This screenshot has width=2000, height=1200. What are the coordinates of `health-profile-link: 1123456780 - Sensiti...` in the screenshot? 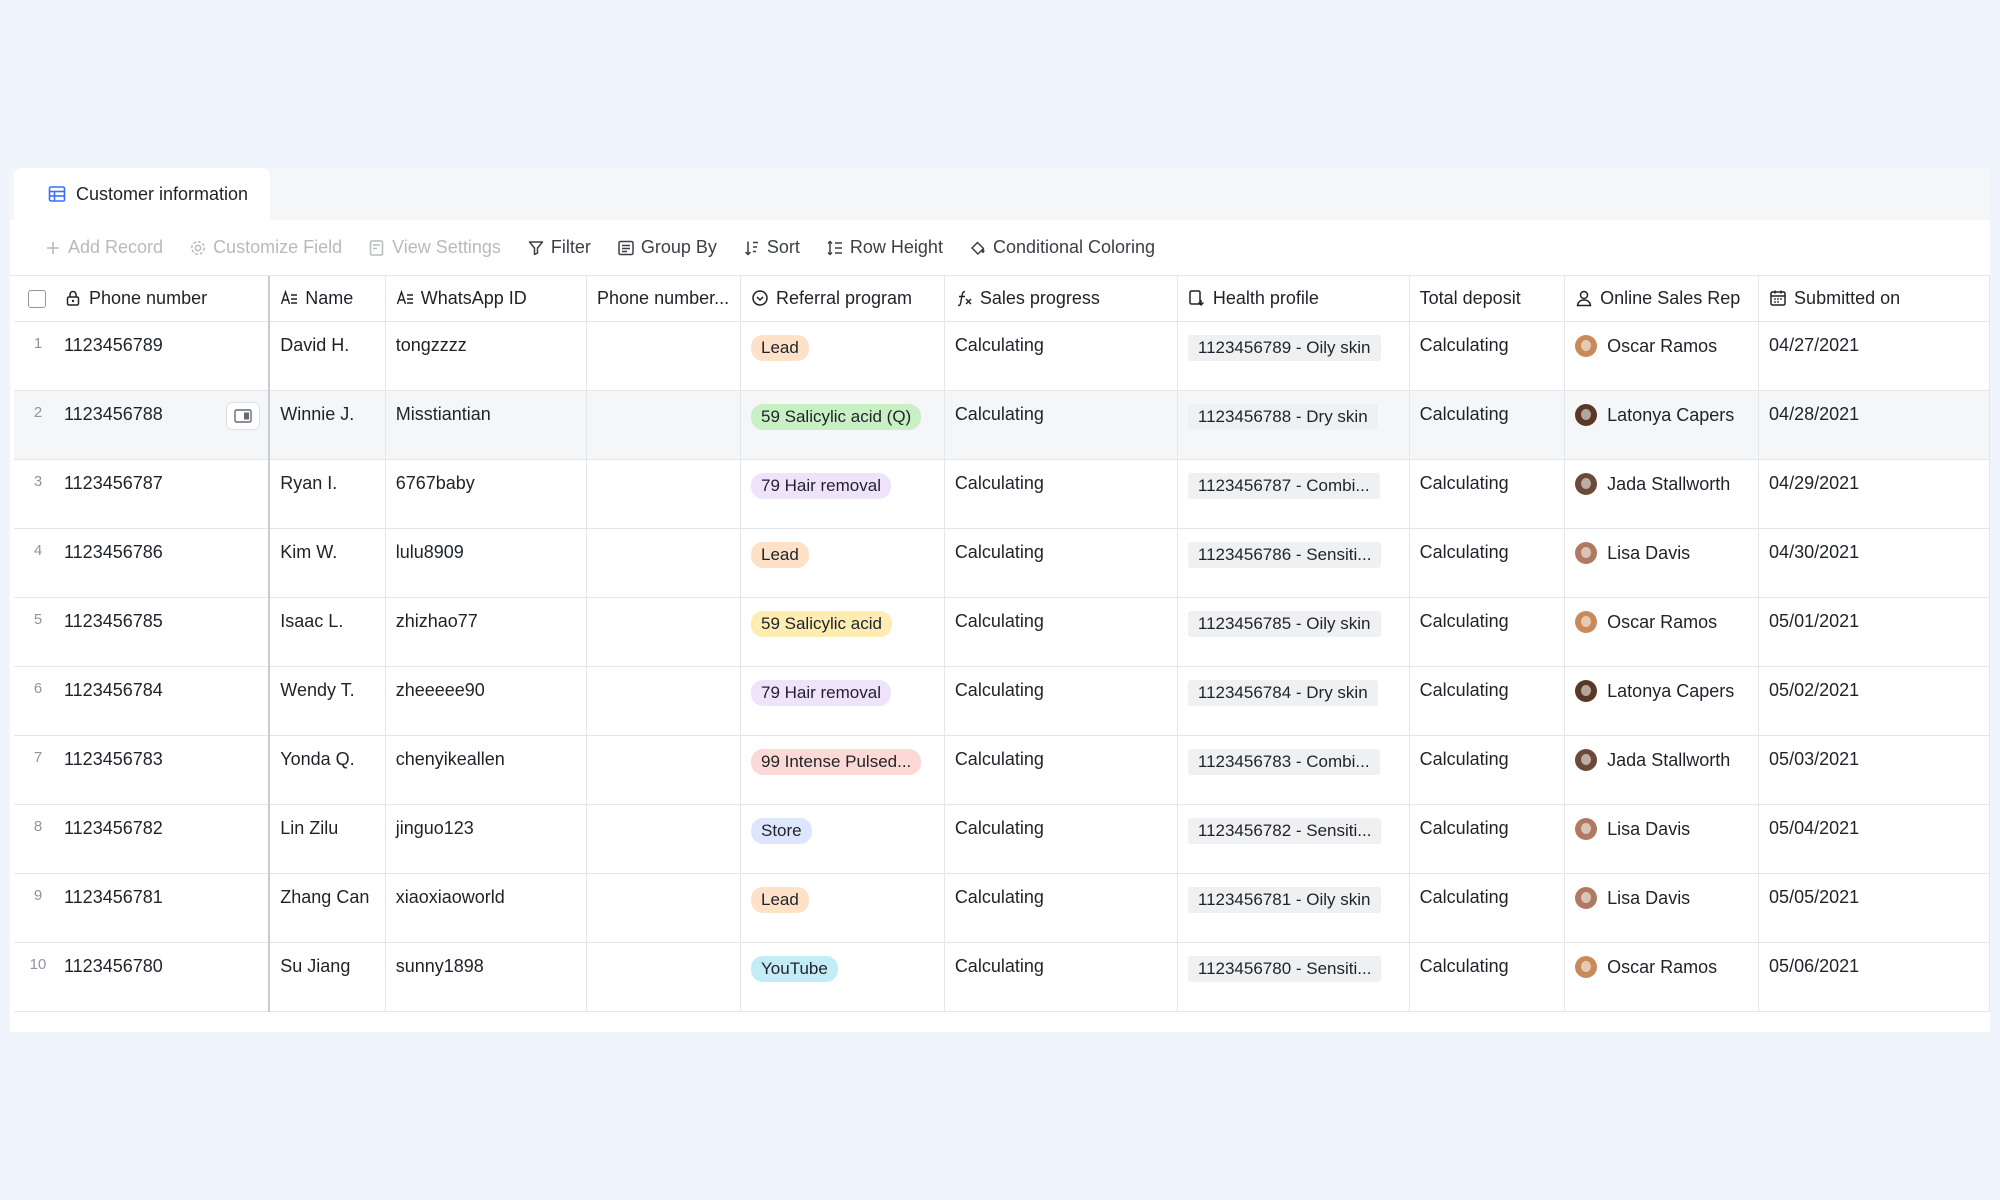 It's located at (1284, 969).